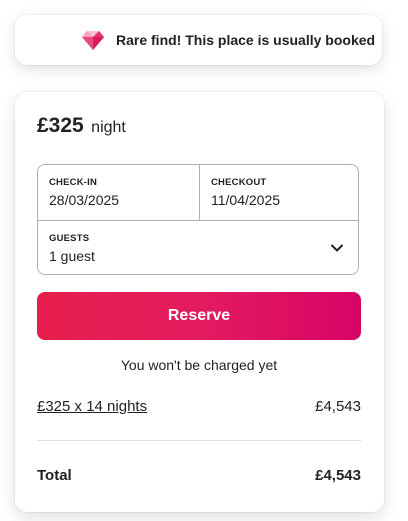  What do you see at coordinates (337, 248) in the screenshot?
I see `chevron-down-icon` at bounding box center [337, 248].